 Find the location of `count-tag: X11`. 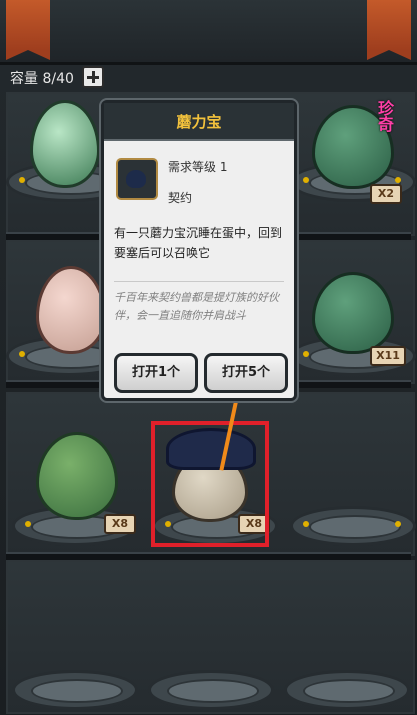

count-tag: X11 is located at coordinates (388, 356).